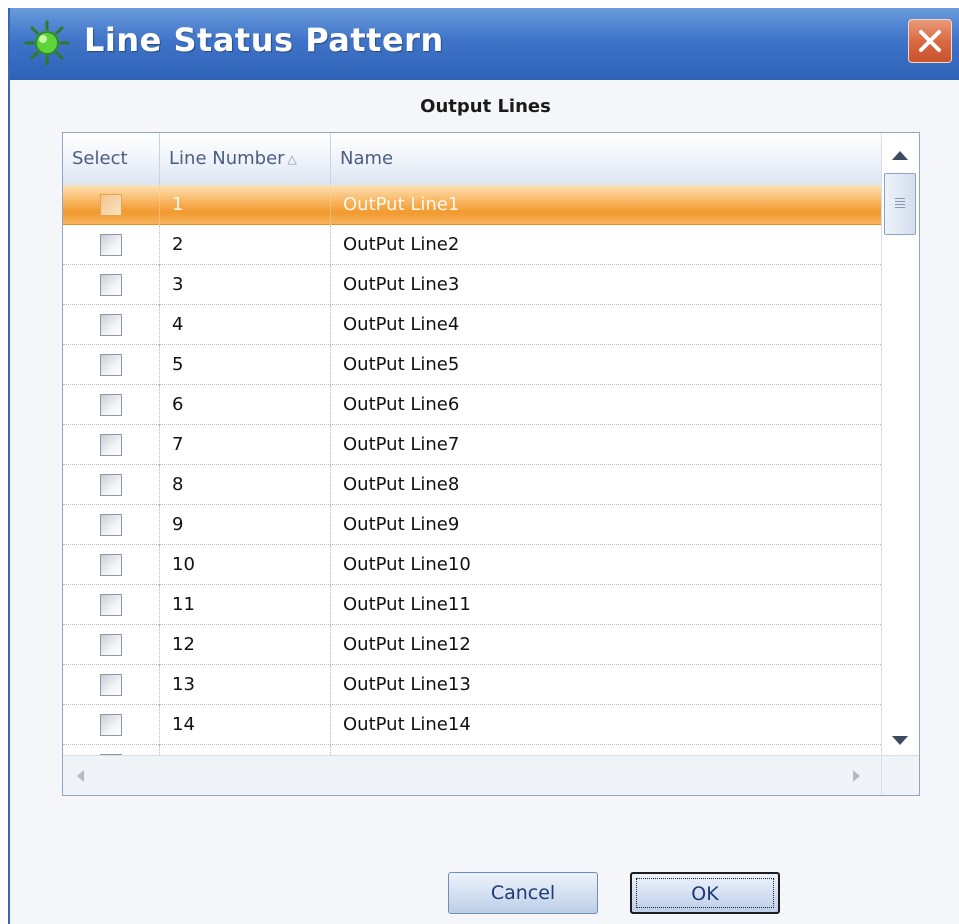 Image resolution: width=959 pixels, height=924 pixels. I want to click on table-row: 5 OutPut Line5, so click(472, 365).